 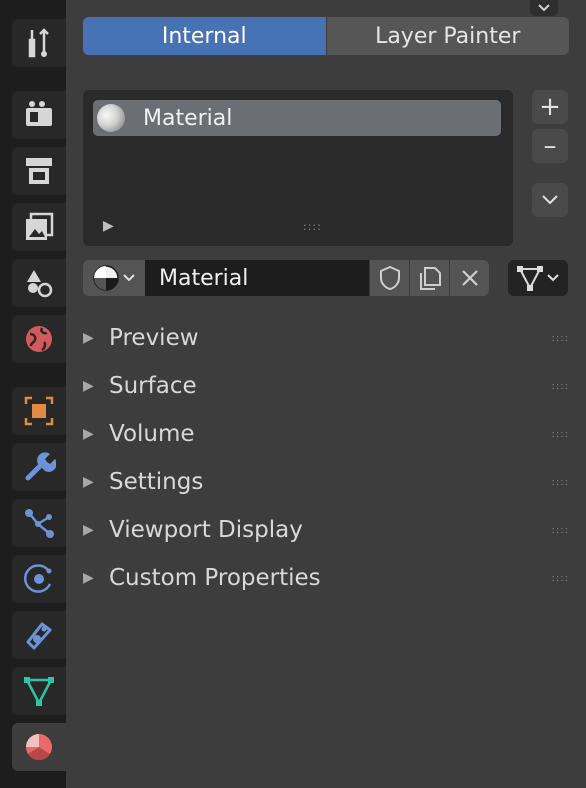 I want to click on modifier-icon, so click(x=40, y=466).